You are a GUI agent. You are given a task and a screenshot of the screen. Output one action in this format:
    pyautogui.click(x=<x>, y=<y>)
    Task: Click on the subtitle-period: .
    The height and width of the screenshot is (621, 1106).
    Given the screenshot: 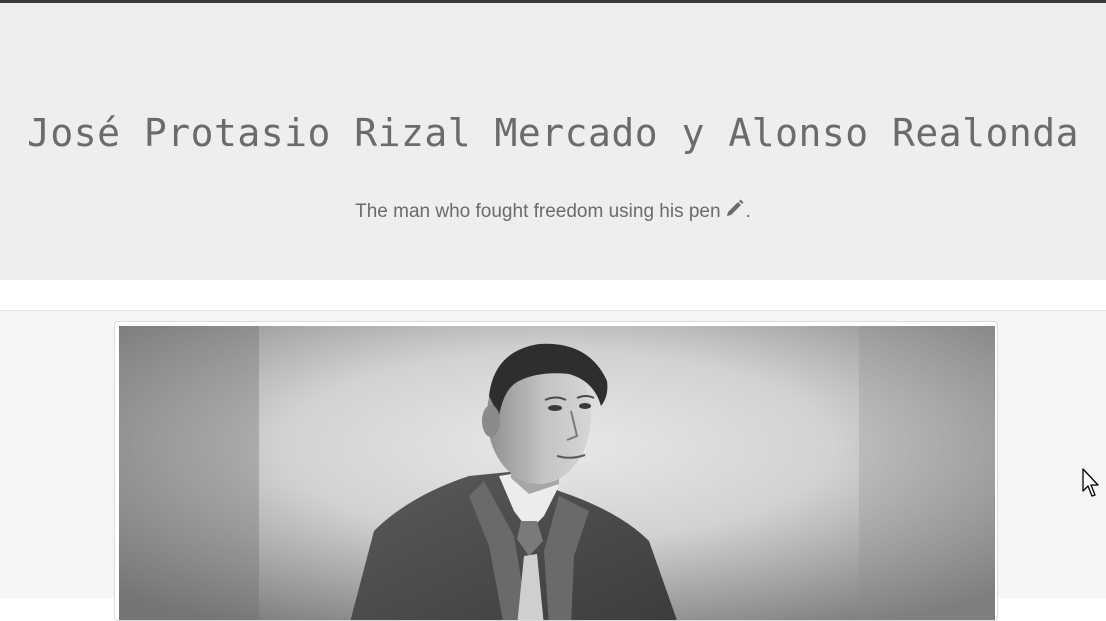 What is the action you would take?
    pyautogui.click(x=748, y=211)
    